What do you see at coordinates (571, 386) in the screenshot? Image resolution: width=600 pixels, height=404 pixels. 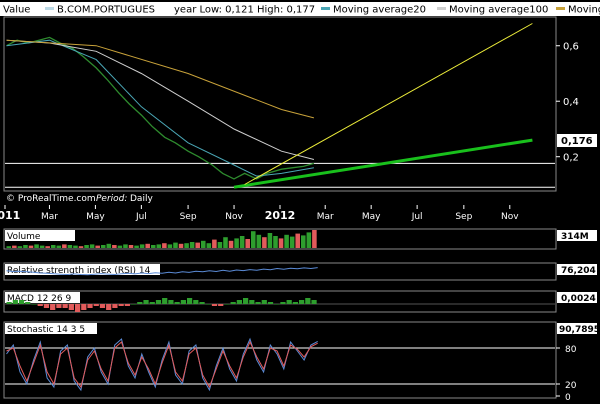 I see `stochastic-tick-label: 20` at bounding box center [571, 386].